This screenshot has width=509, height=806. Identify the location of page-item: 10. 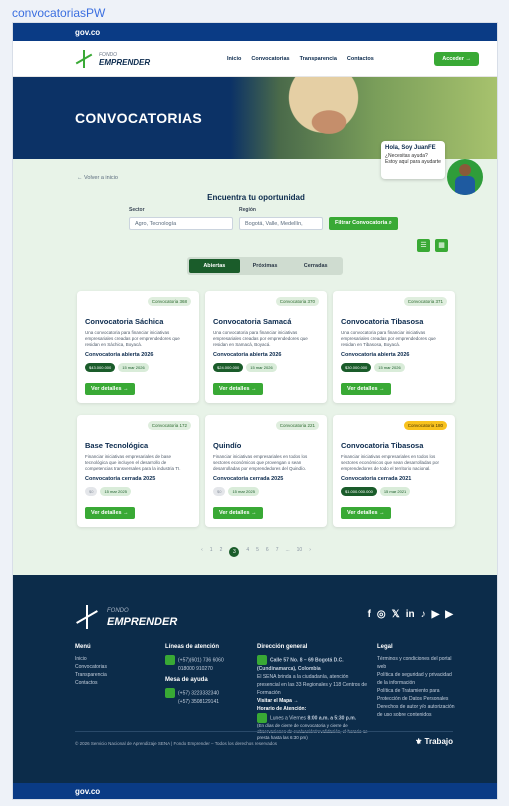
(300, 552).